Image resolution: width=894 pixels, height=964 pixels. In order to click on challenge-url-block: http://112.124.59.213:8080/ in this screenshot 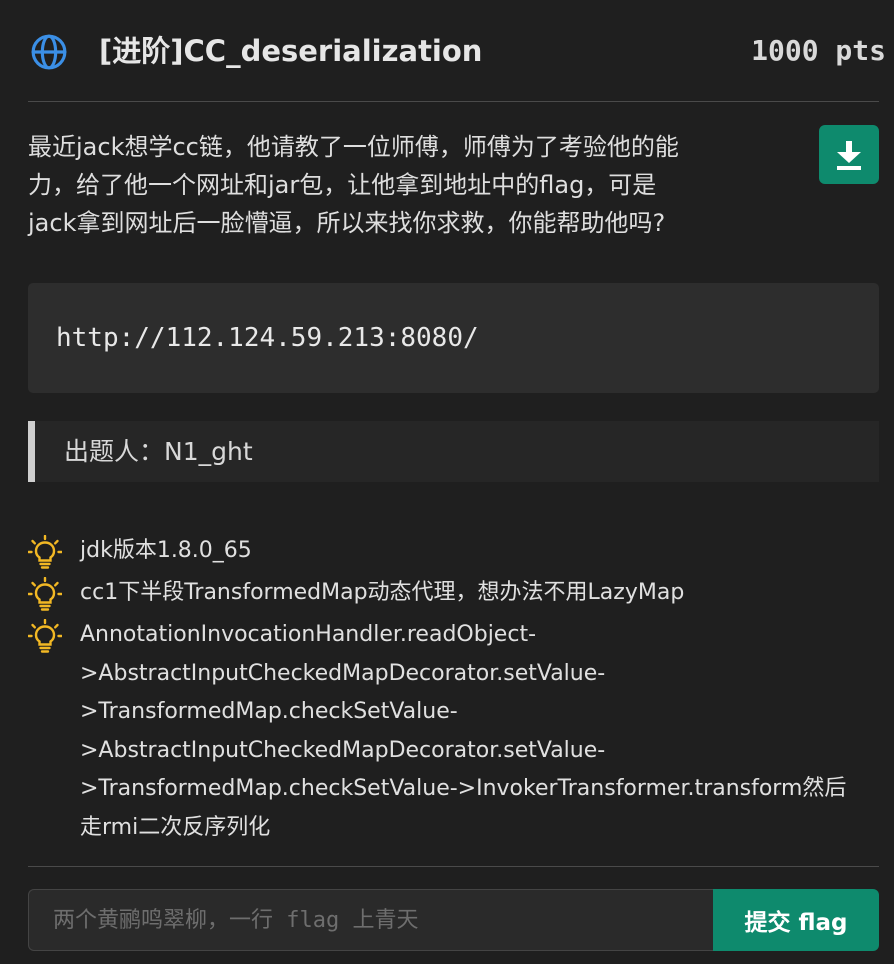, I will do `click(453, 338)`.